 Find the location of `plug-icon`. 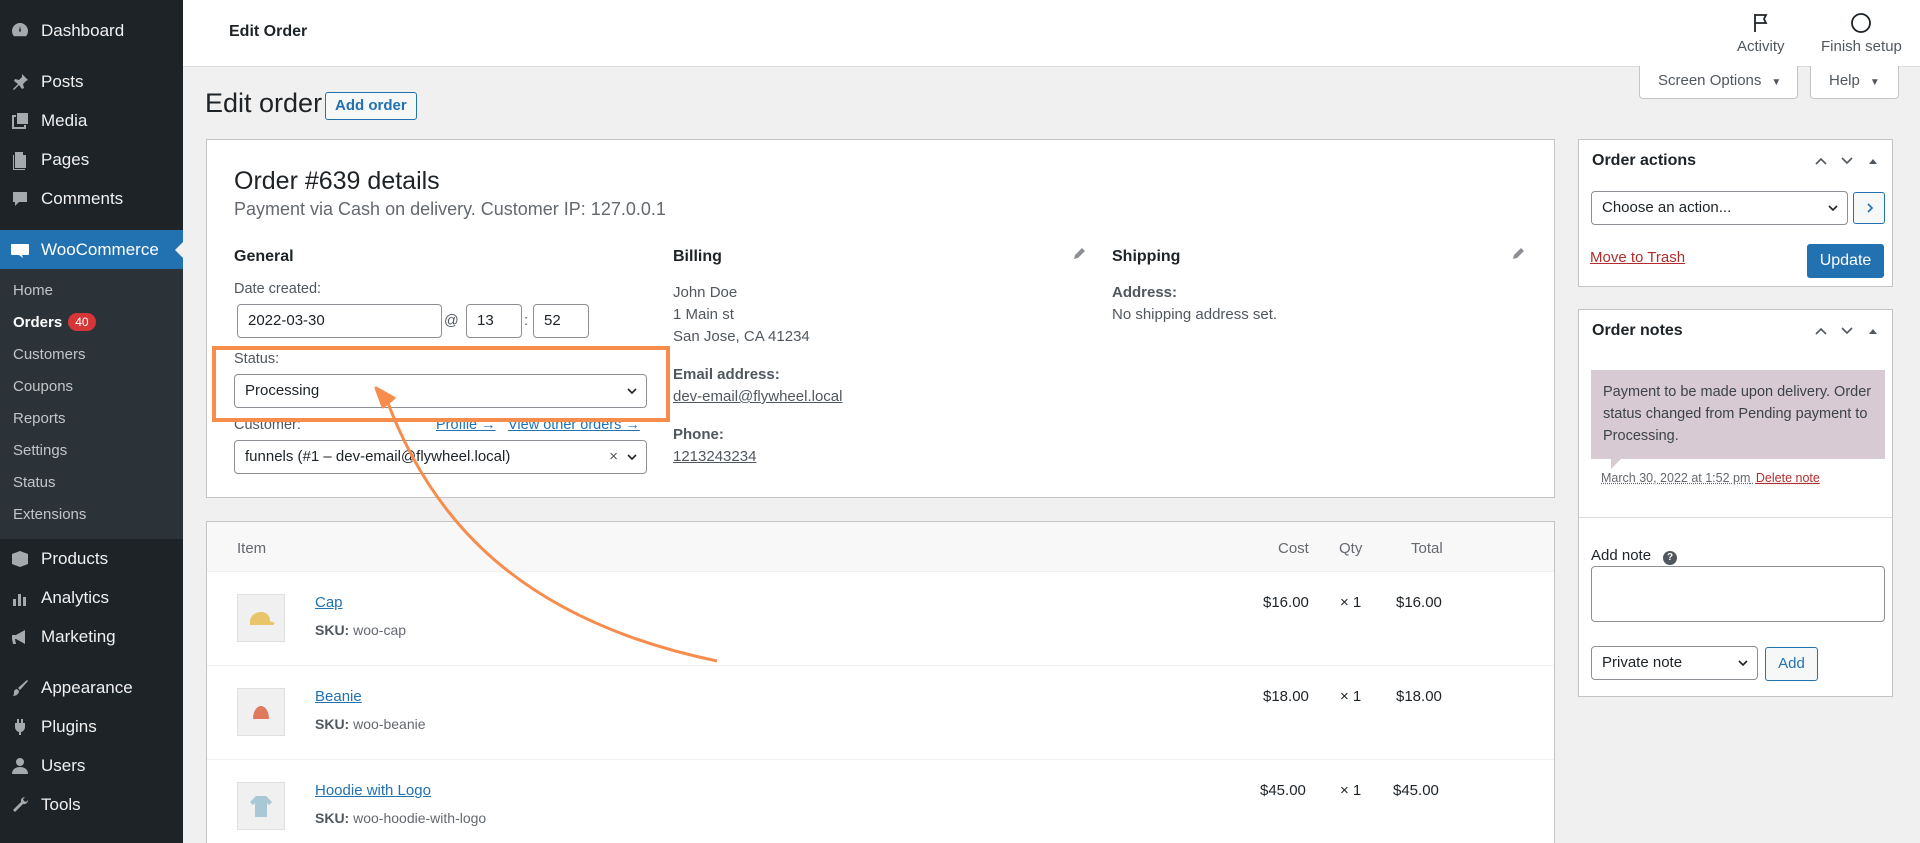

plug-icon is located at coordinates (20, 727).